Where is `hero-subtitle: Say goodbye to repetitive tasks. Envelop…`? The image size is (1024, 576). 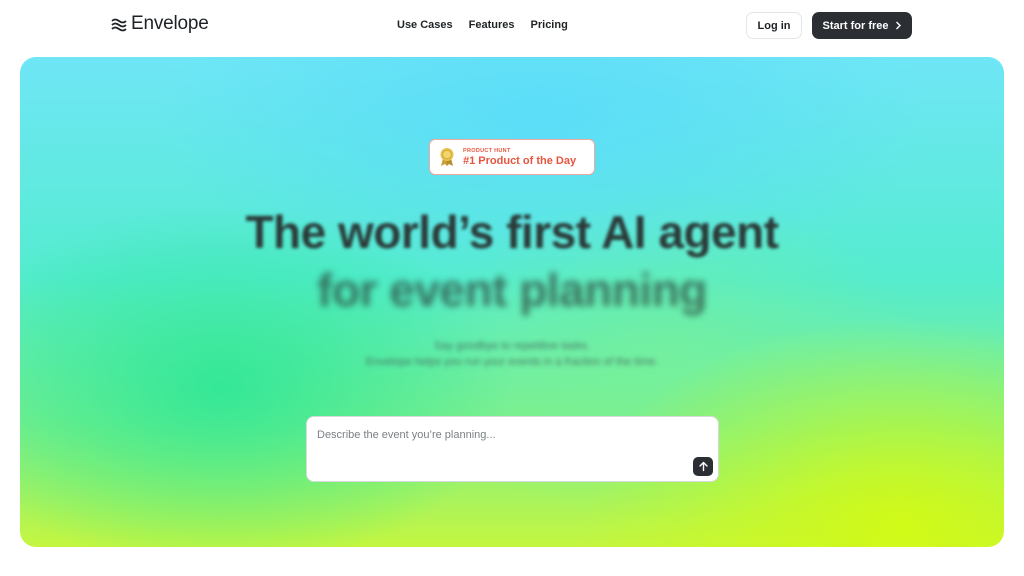
hero-subtitle: Say goodbye to repetitive tasks. Envelop… is located at coordinates (512, 354).